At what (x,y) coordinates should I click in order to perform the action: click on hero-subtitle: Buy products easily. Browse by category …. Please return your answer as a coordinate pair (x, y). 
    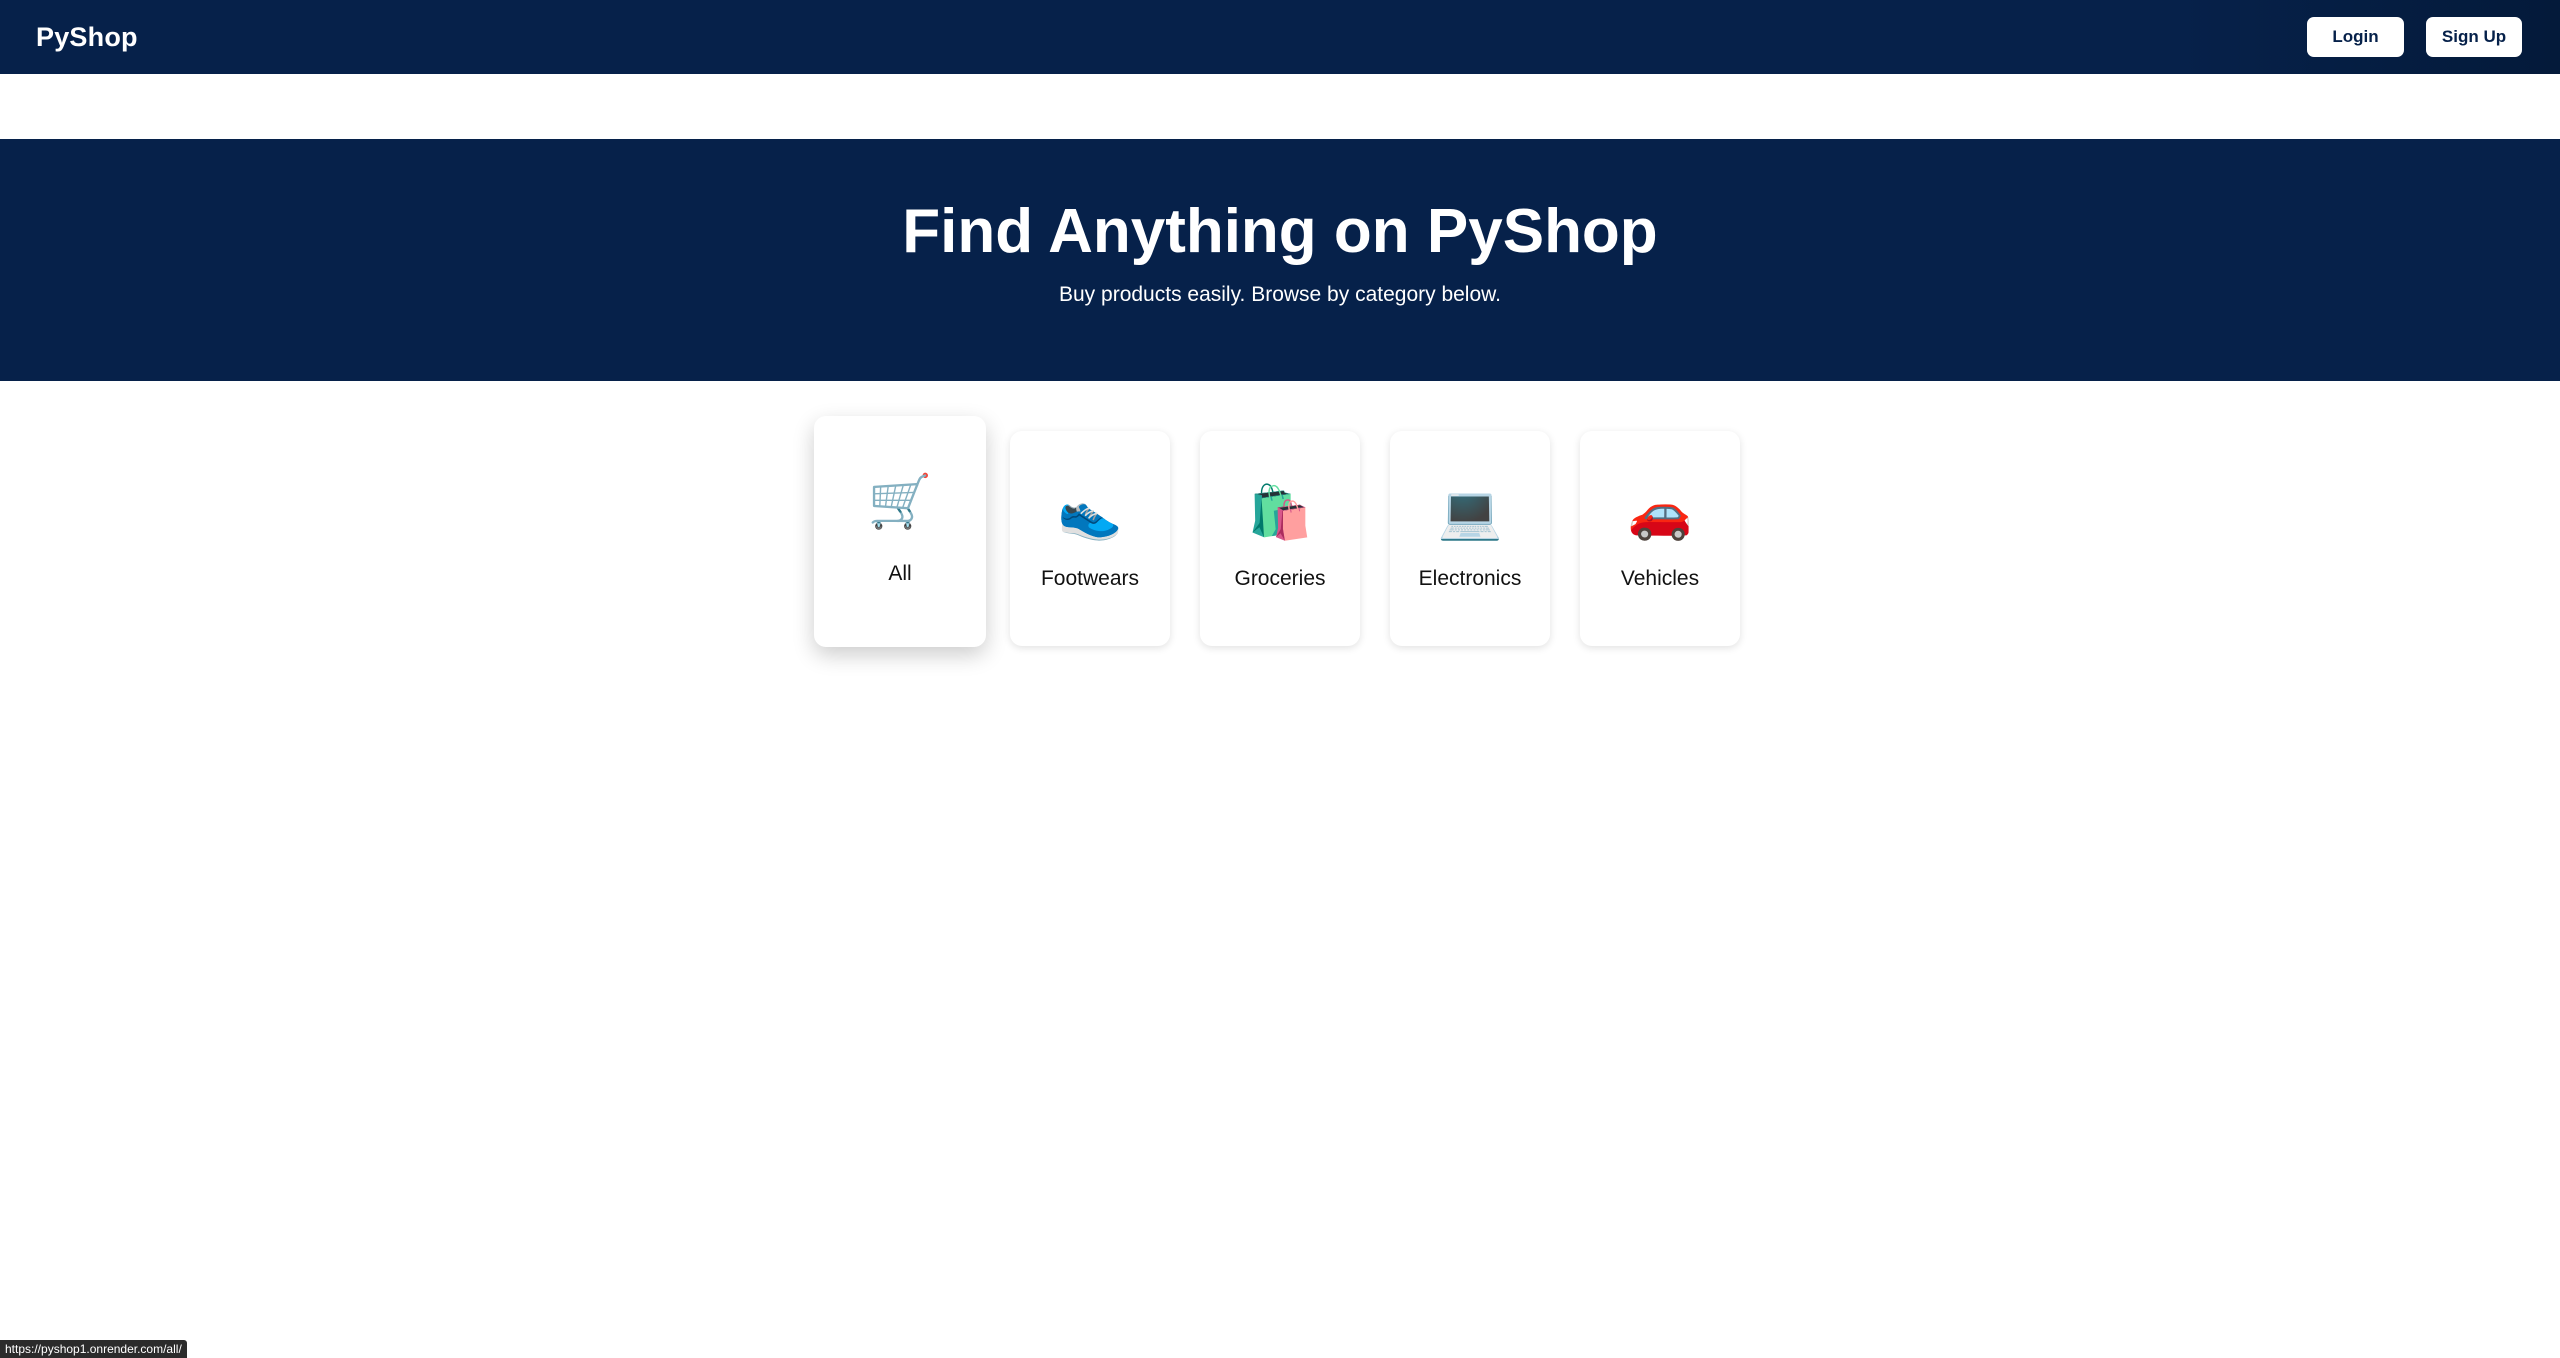
    Looking at the image, I should click on (1280, 294).